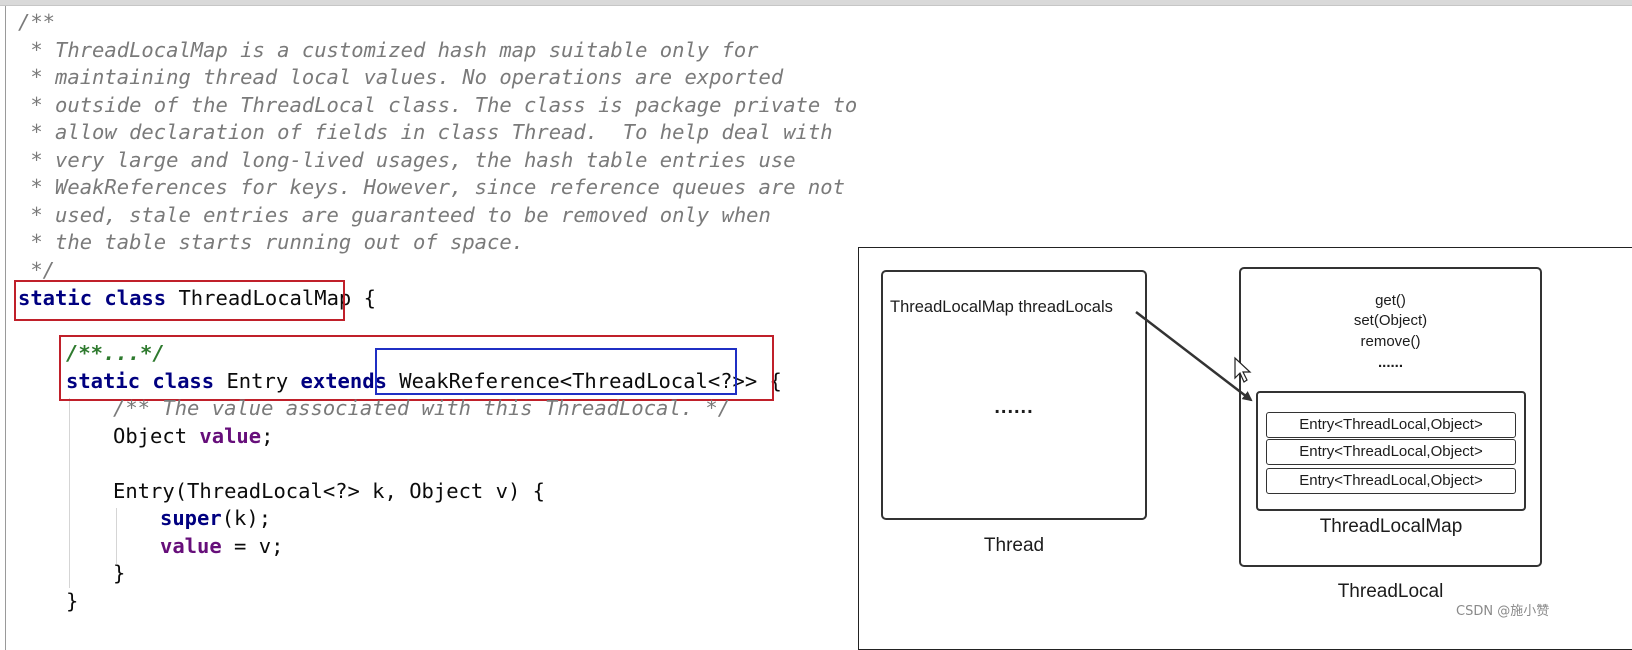 The height and width of the screenshot is (650, 1632). I want to click on watermark: CSDN @施小赞, so click(1503, 611).